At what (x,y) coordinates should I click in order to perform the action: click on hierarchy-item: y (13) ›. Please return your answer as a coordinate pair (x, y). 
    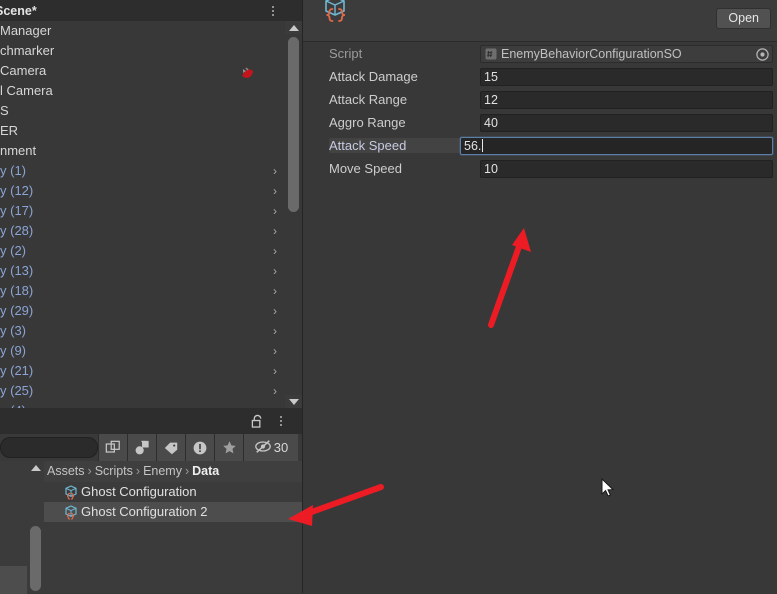
    Looking at the image, I should click on (142, 271).